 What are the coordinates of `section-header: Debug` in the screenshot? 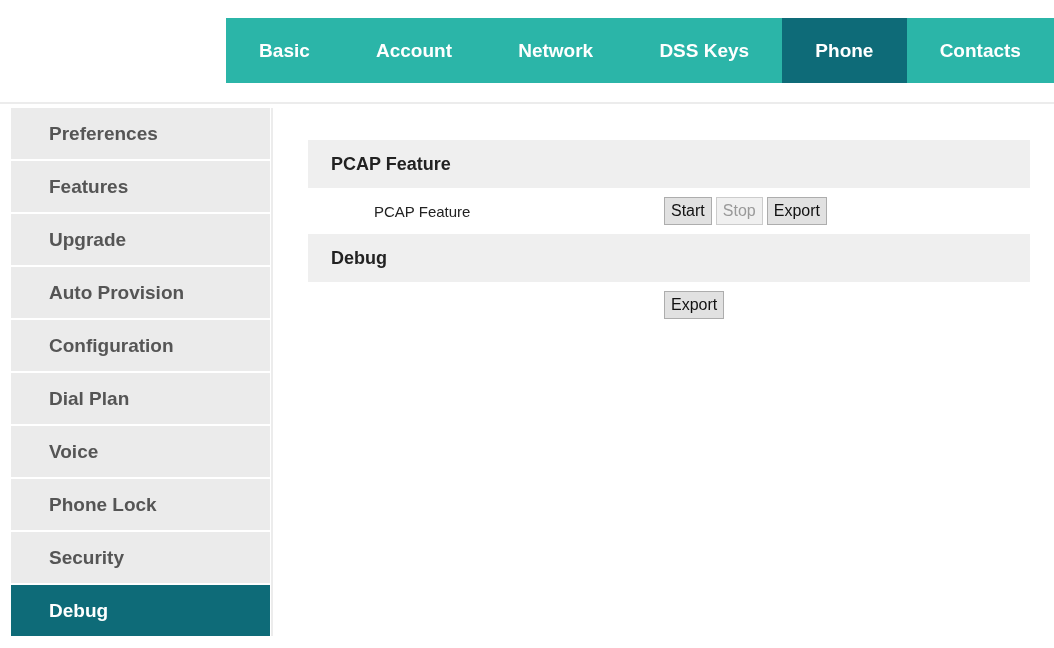 It's located at (669, 258).